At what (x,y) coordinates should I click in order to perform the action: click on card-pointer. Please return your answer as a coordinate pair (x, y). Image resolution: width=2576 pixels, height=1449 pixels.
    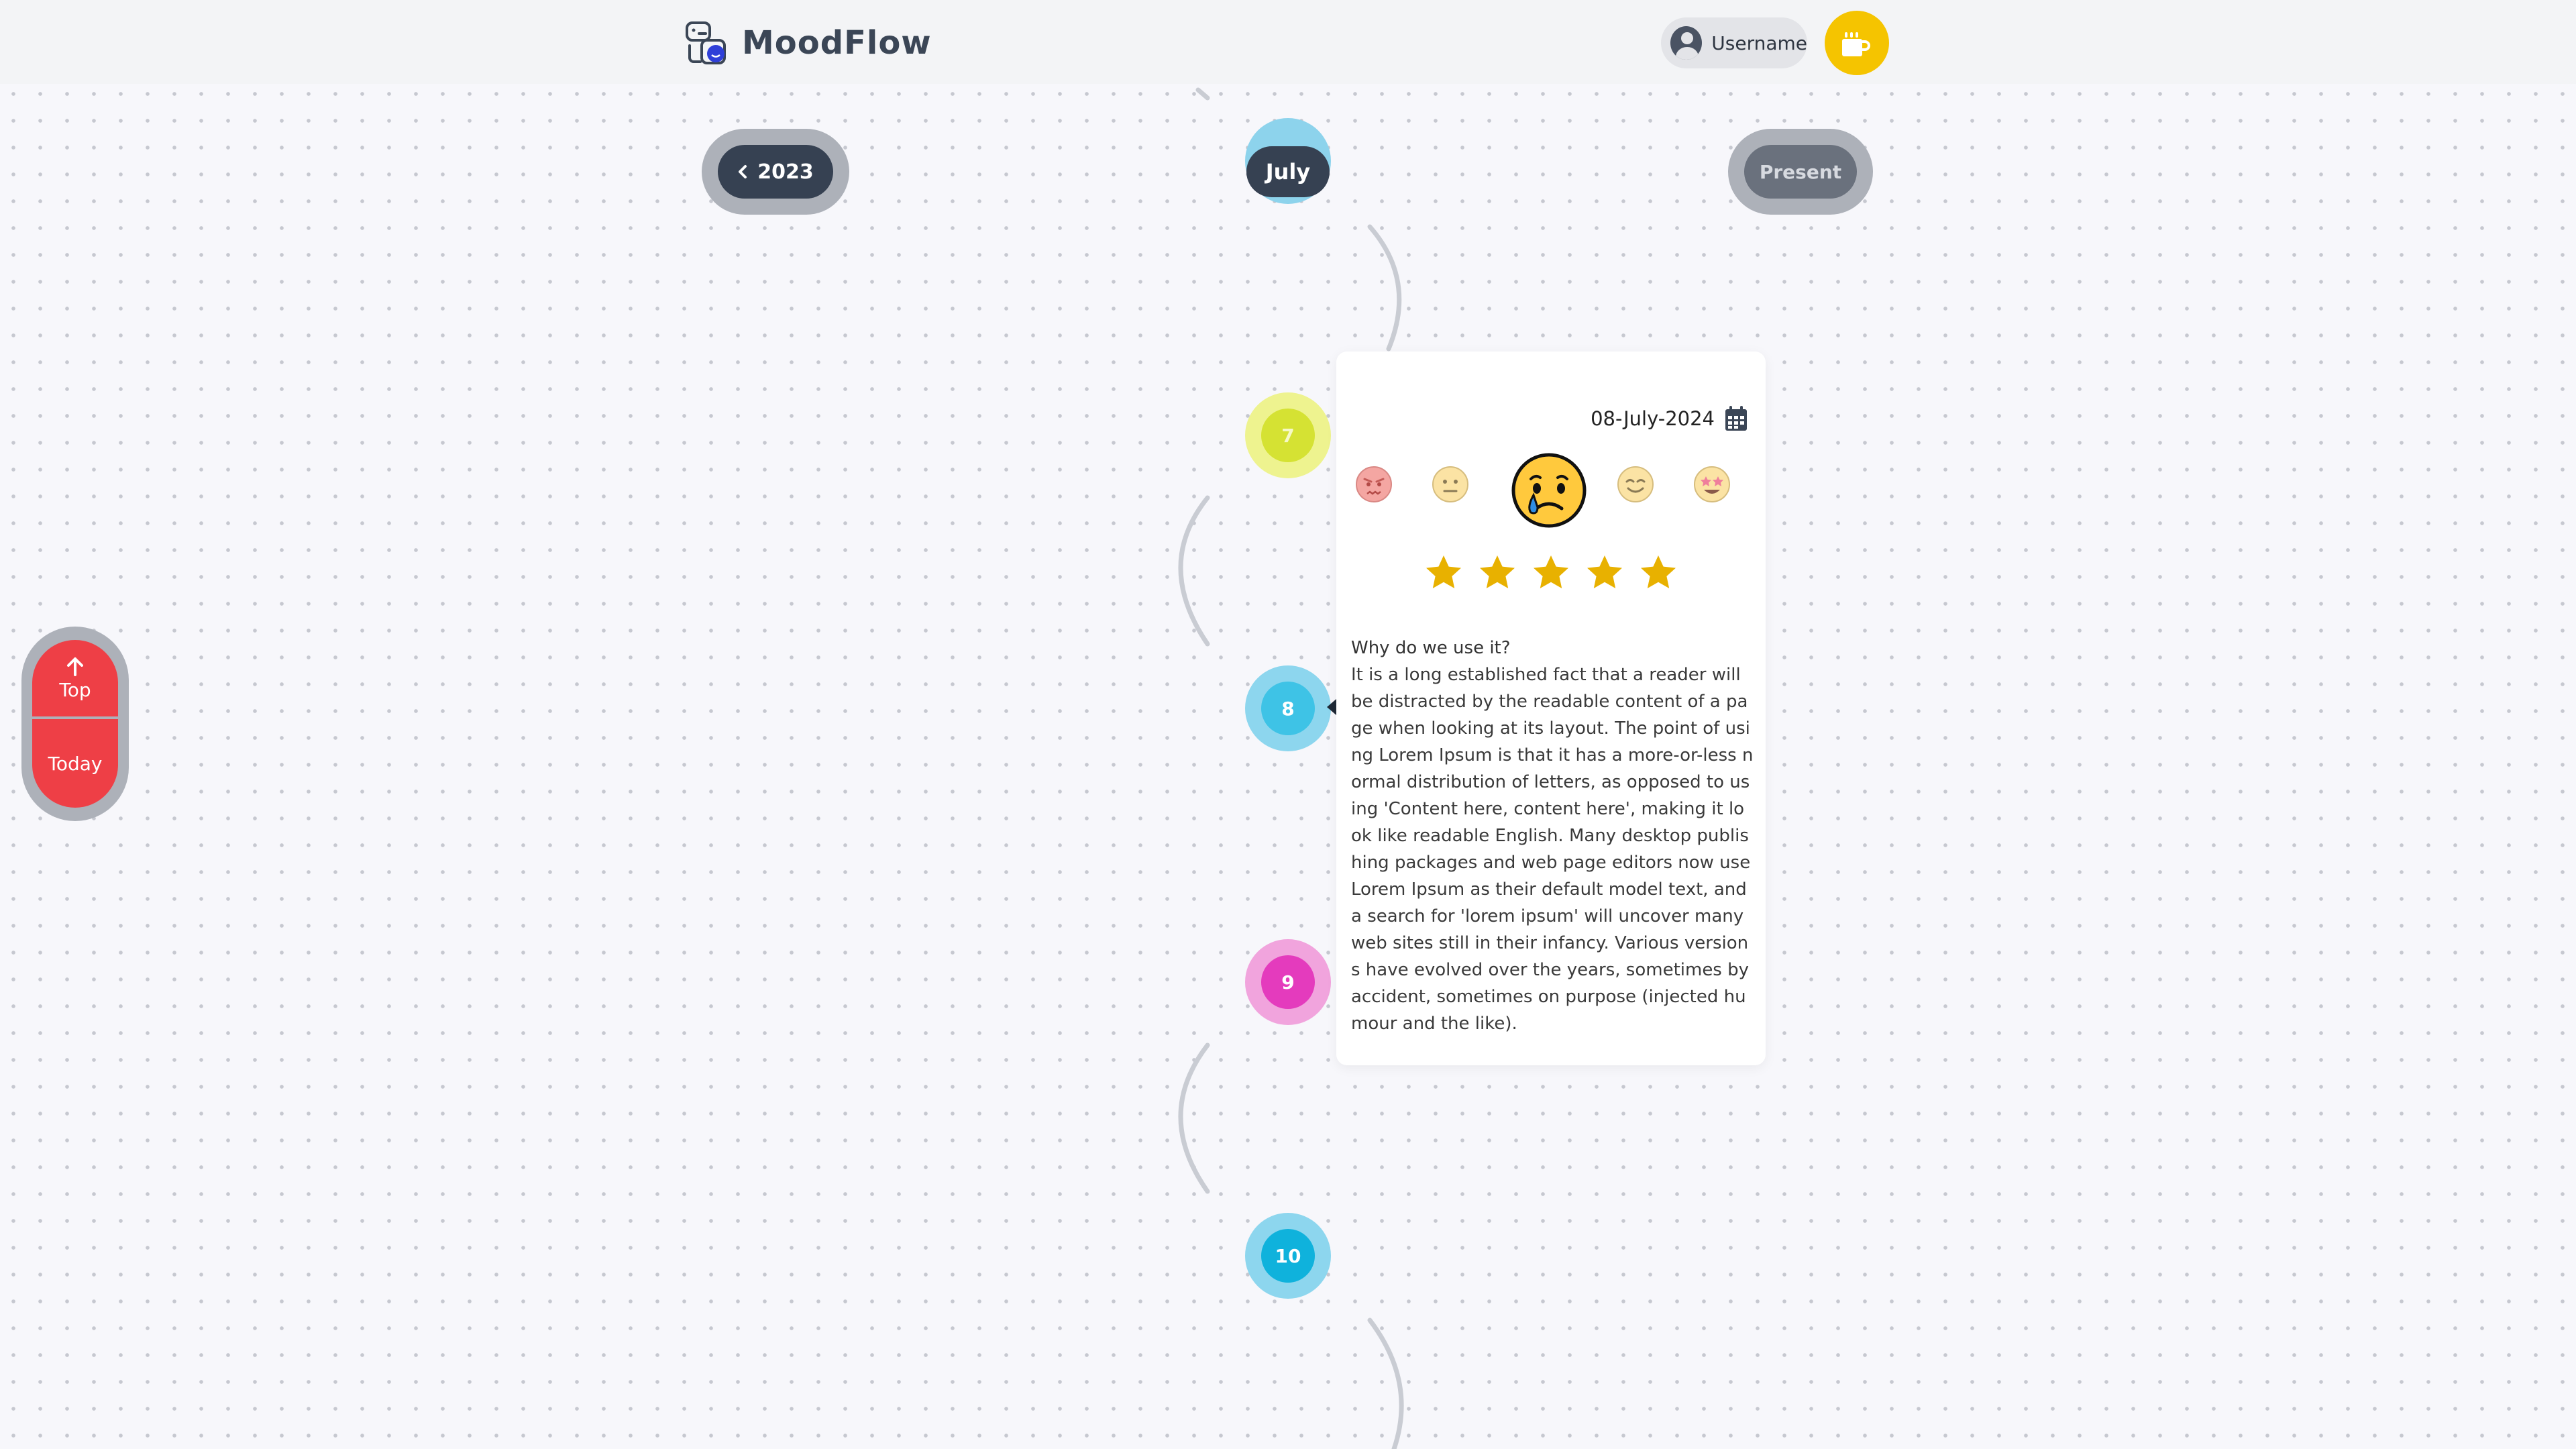
    Looking at the image, I should click on (1331, 707).